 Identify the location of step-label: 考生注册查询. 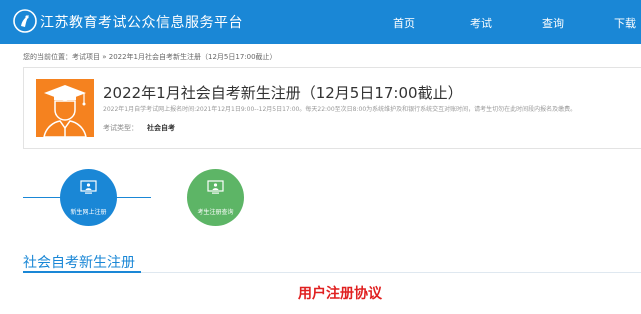
(215, 212).